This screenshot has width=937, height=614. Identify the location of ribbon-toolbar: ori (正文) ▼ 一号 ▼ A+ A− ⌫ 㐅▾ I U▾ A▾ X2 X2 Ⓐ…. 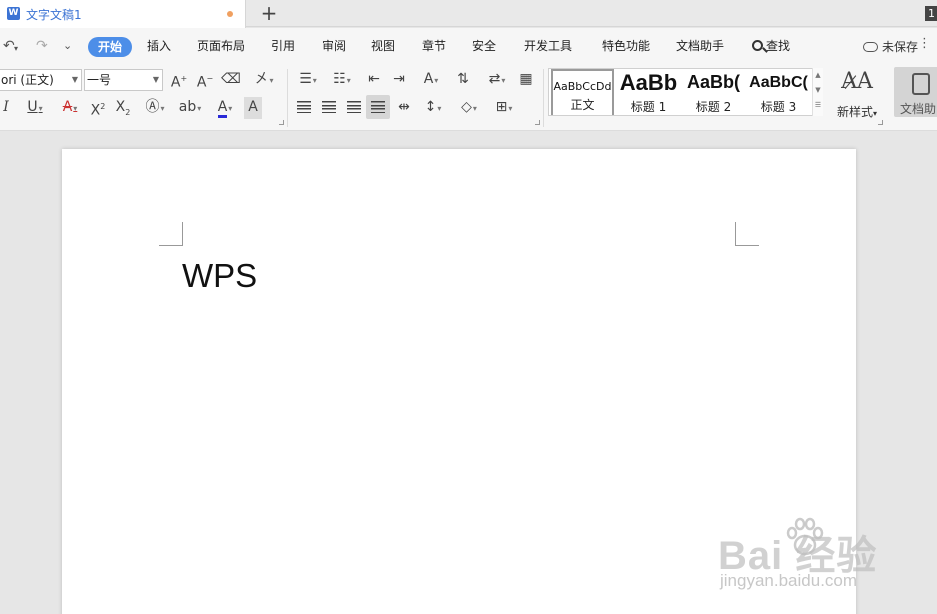
(468, 98).